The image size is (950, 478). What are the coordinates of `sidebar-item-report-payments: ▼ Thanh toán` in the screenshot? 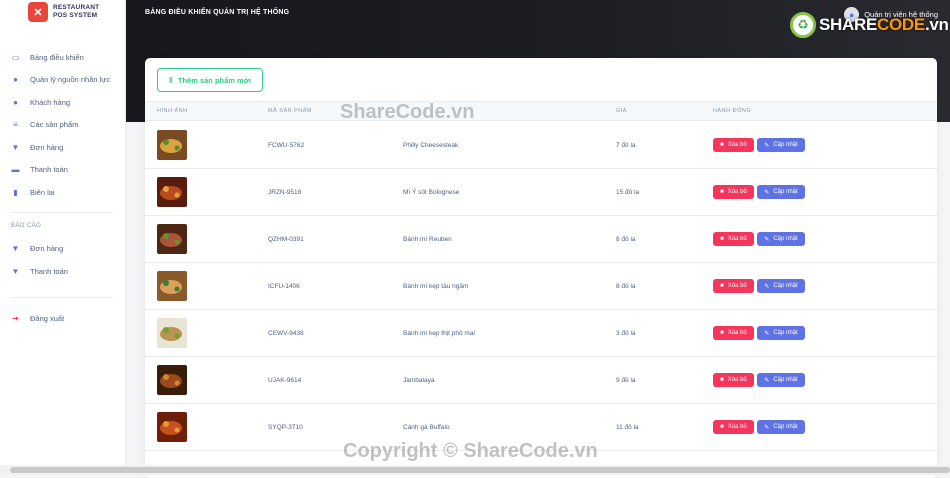 It's located at (63, 271).